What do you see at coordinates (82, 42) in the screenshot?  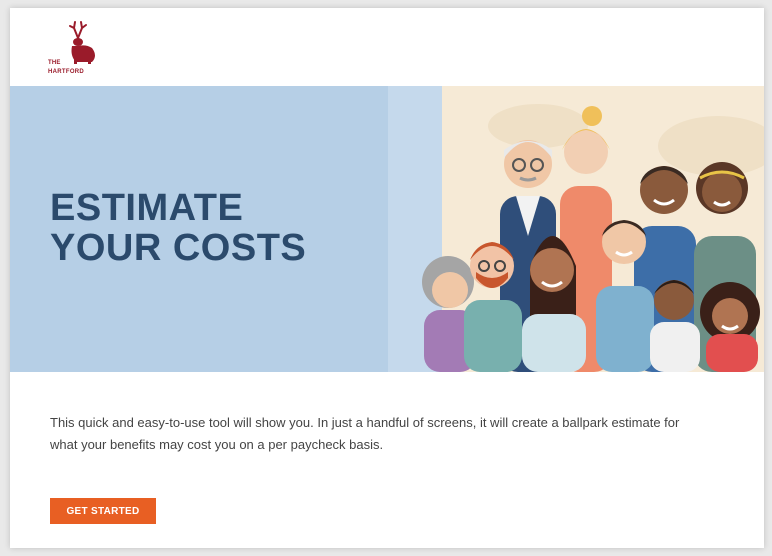 I see `stag-icon` at bounding box center [82, 42].